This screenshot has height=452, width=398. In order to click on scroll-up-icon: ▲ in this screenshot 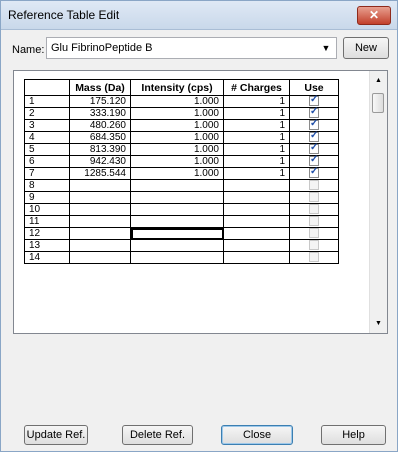, I will do `click(378, 81)`.